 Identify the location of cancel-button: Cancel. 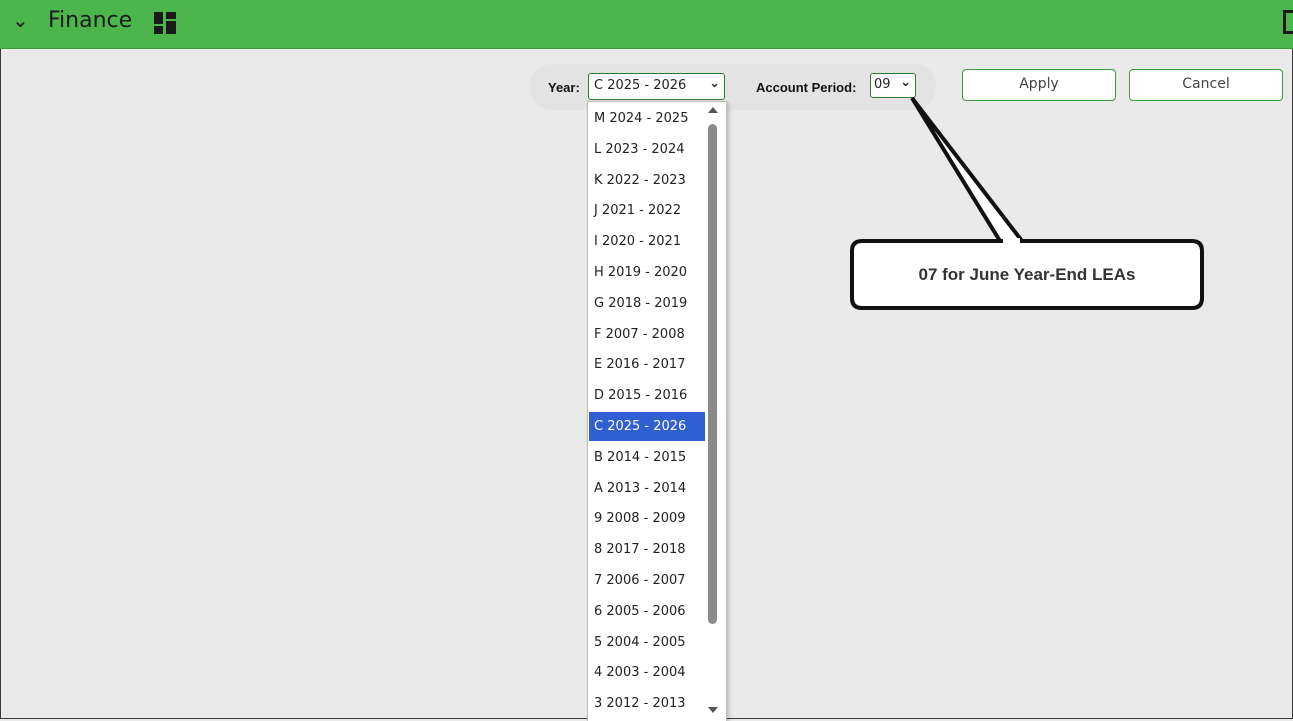
(1206, 85).